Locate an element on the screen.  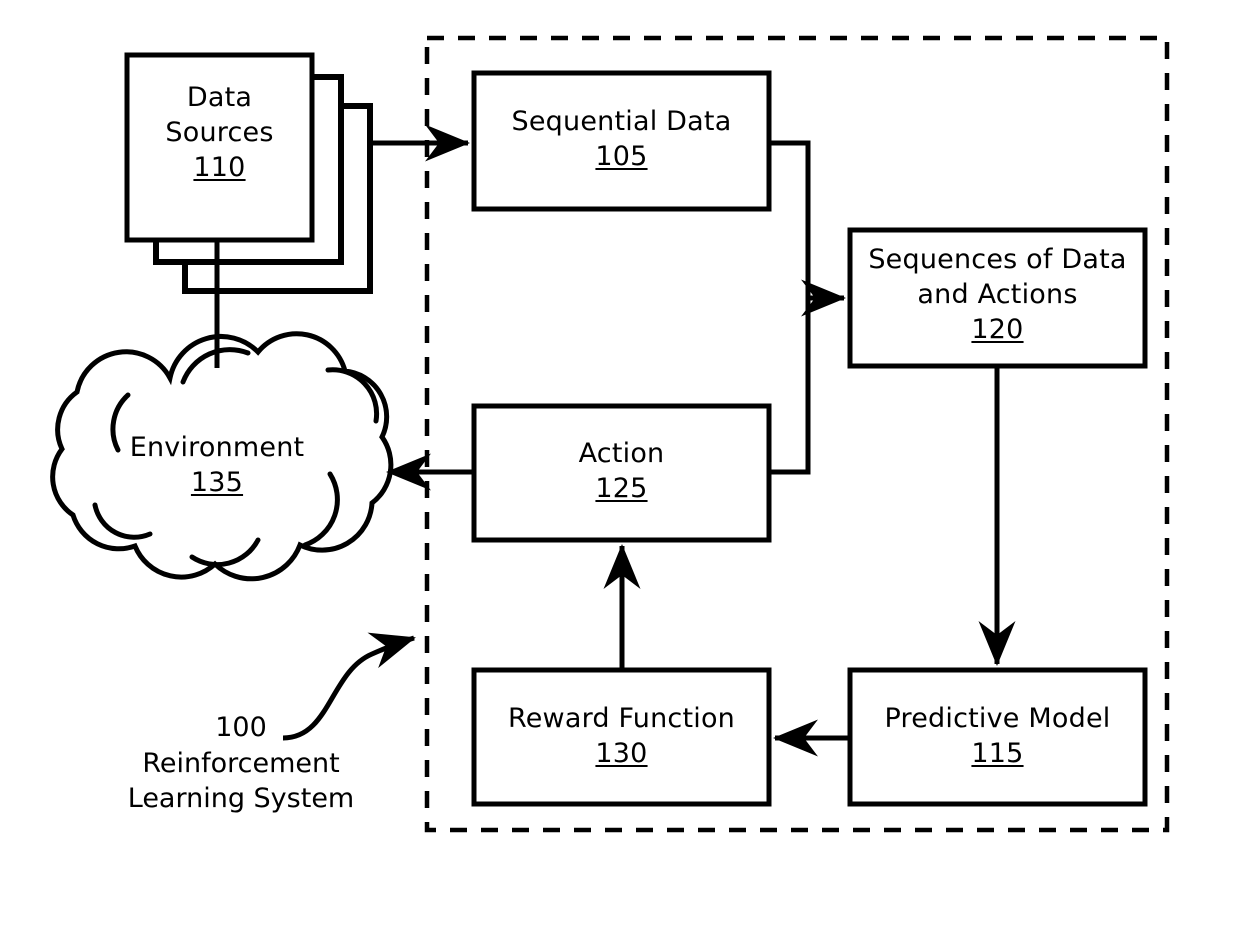
sequential-data-box is located at coordinates (621, 141).